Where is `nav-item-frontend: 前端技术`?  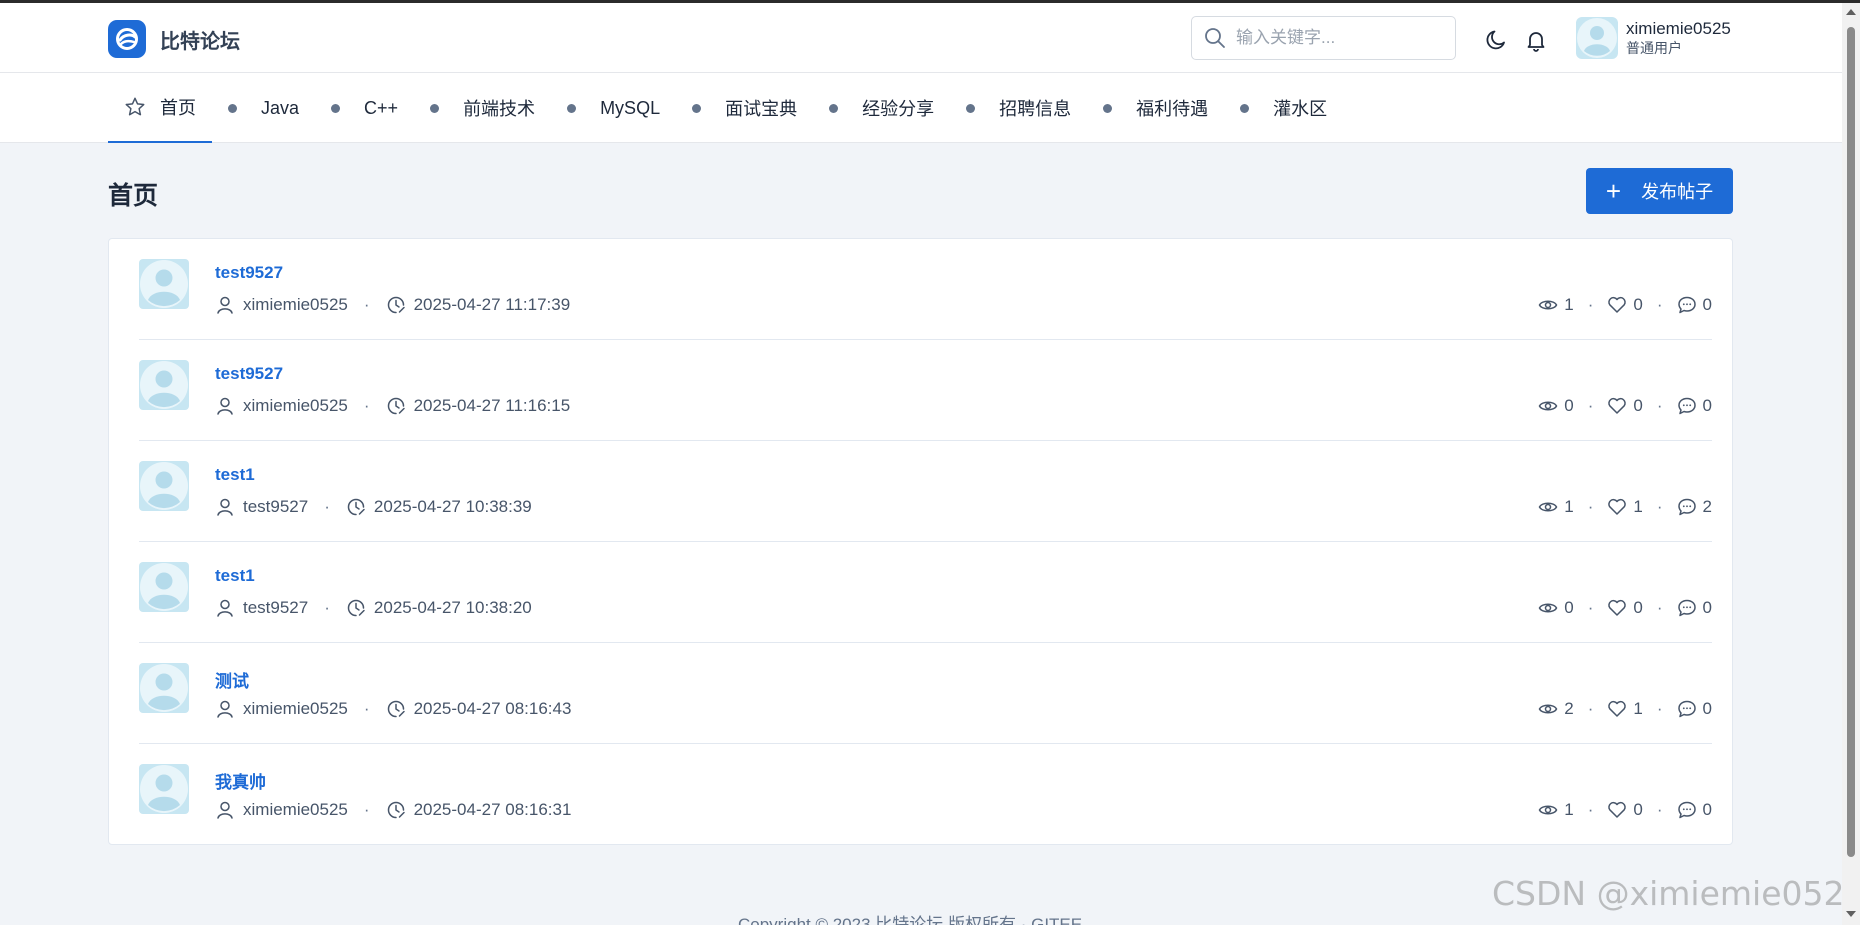 nav-item-frontend: 前端技术 is located at coordinates (482, 108).